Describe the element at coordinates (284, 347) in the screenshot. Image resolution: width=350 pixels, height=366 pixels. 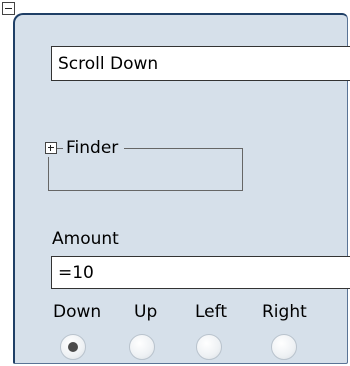
I see `direction-radio-right` at that location.